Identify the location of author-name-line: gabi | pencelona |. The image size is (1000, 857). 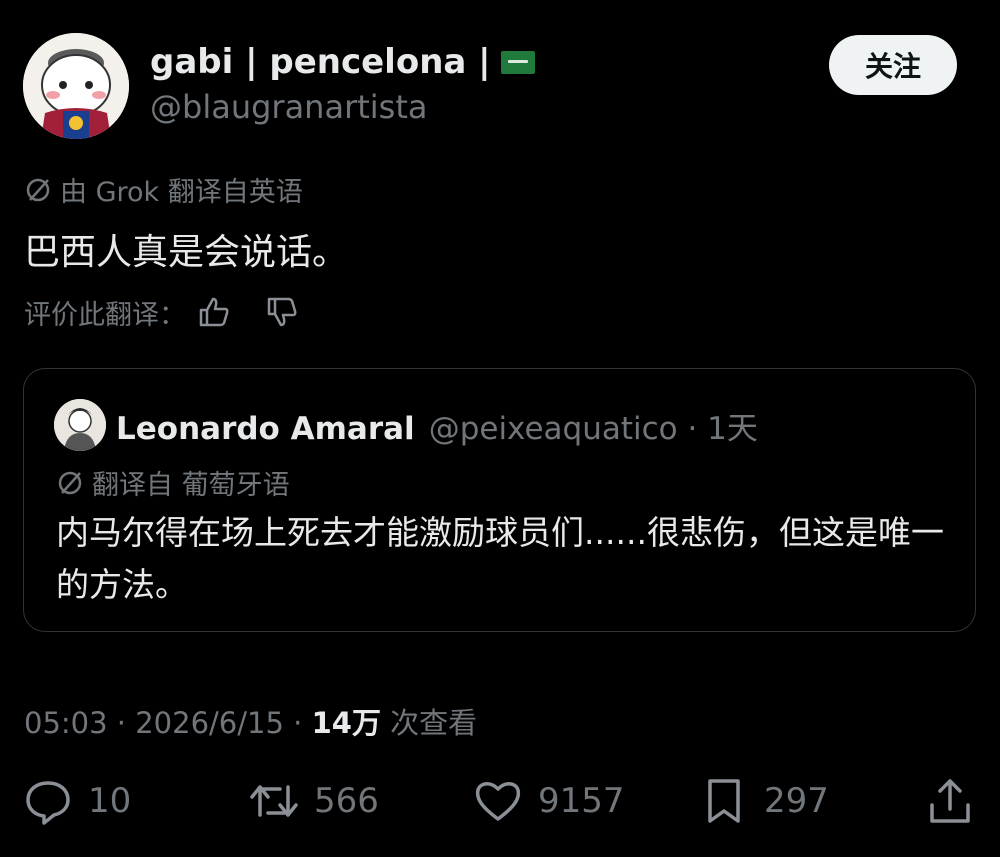
(342, 62).